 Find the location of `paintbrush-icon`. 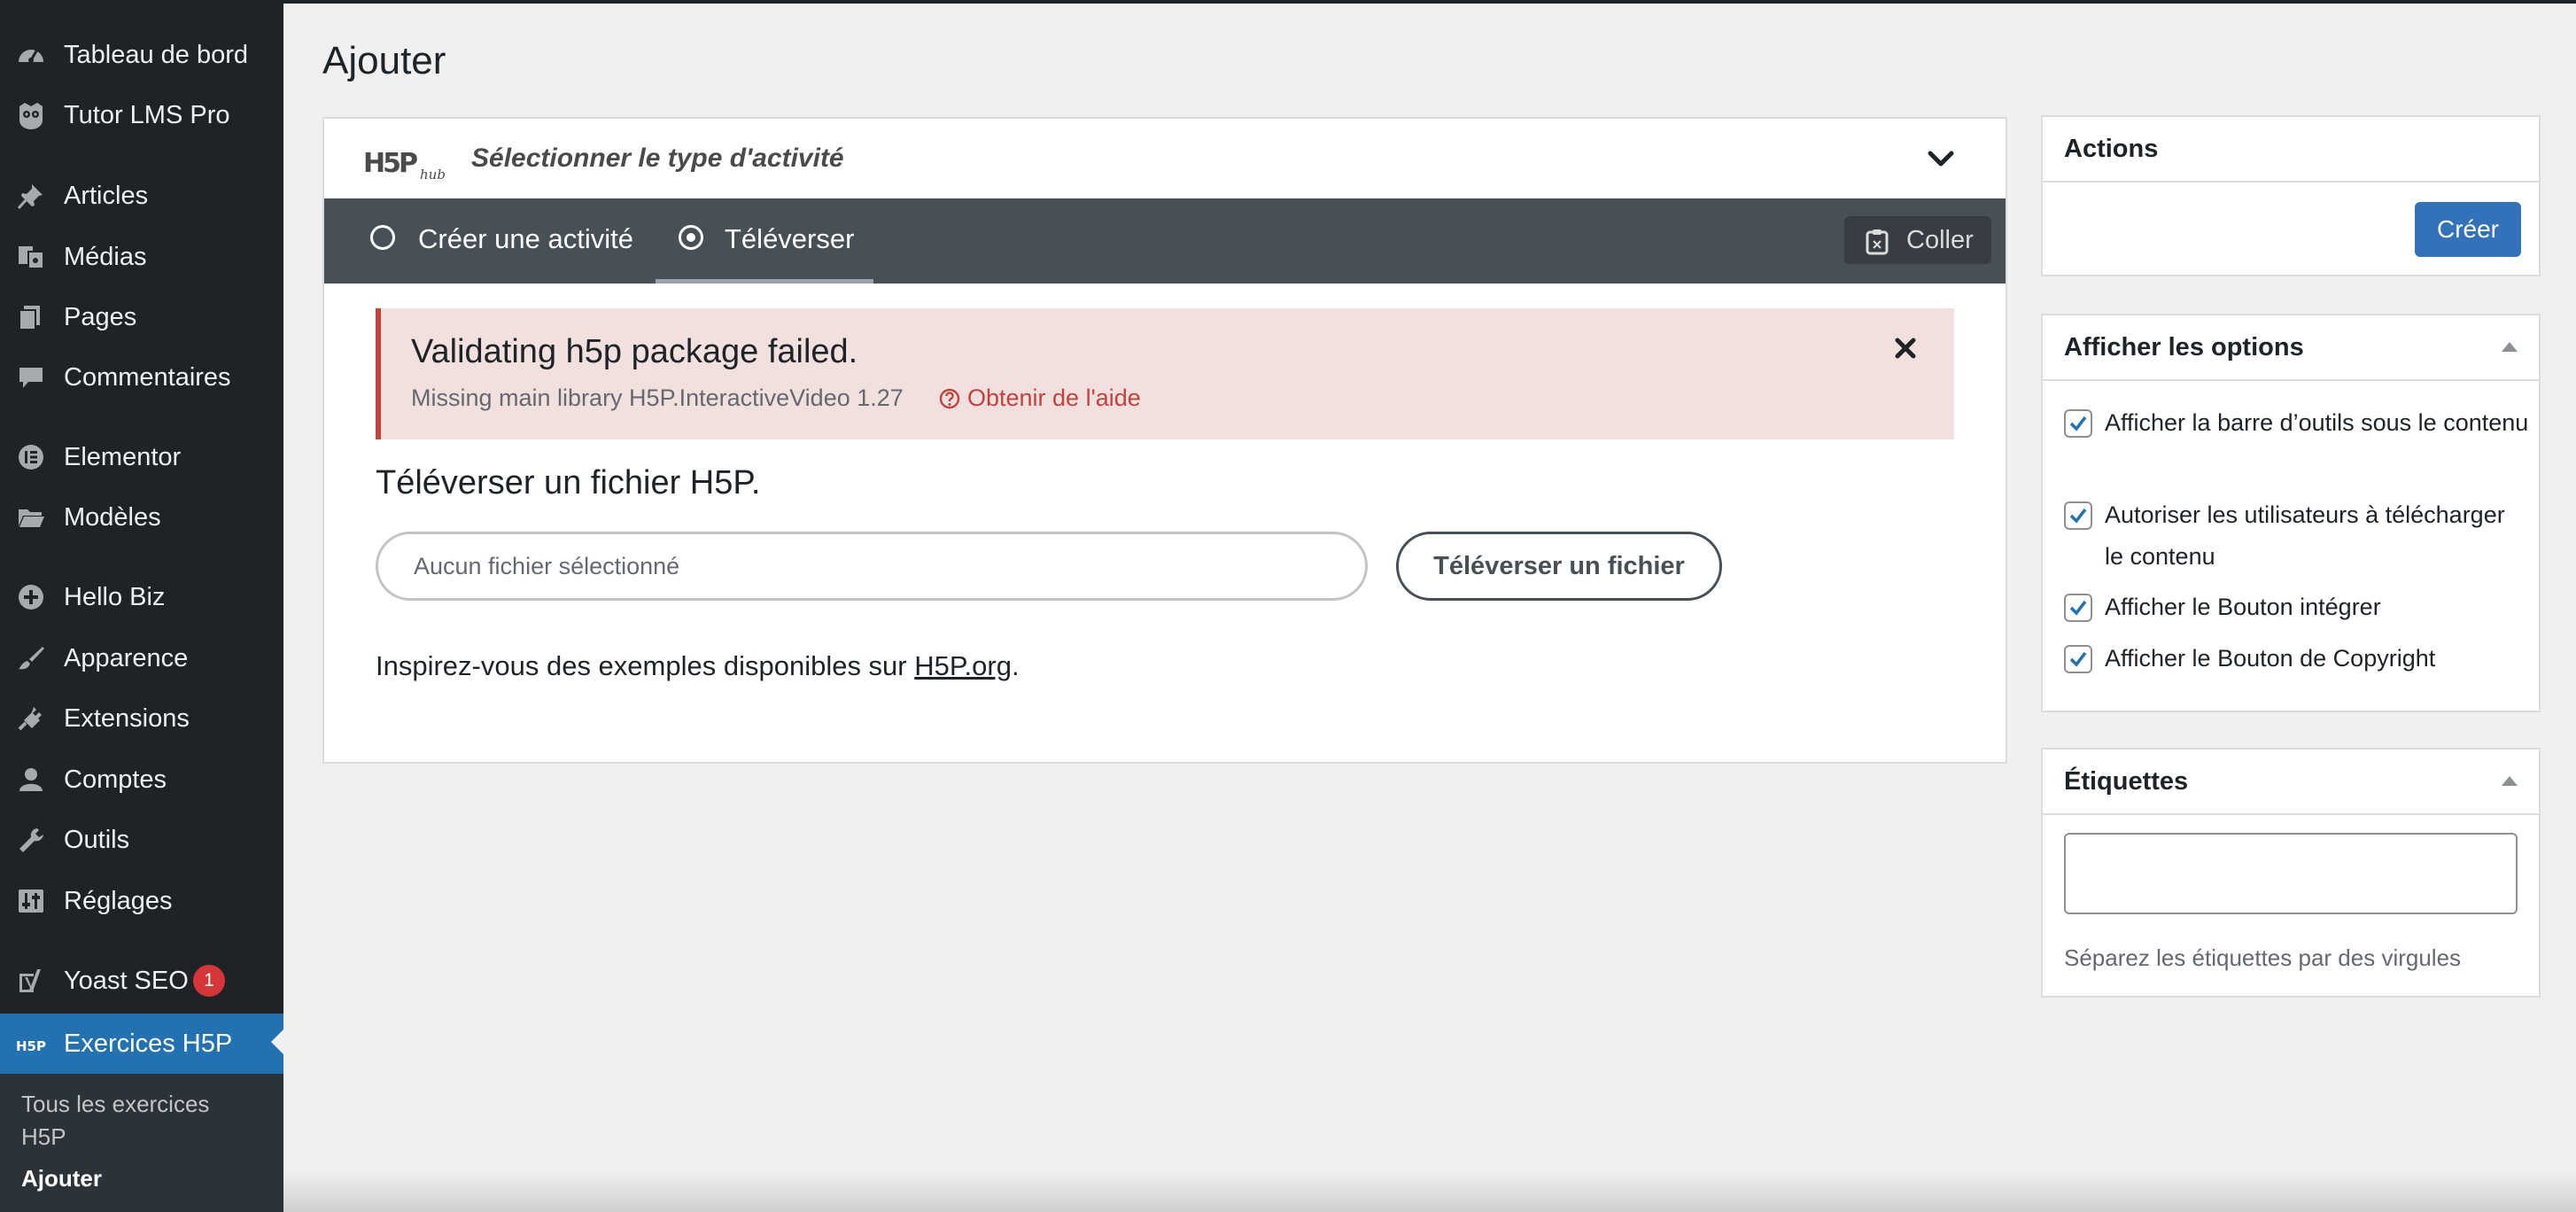

paintbrush-icon is located at coordinates (31, 658).